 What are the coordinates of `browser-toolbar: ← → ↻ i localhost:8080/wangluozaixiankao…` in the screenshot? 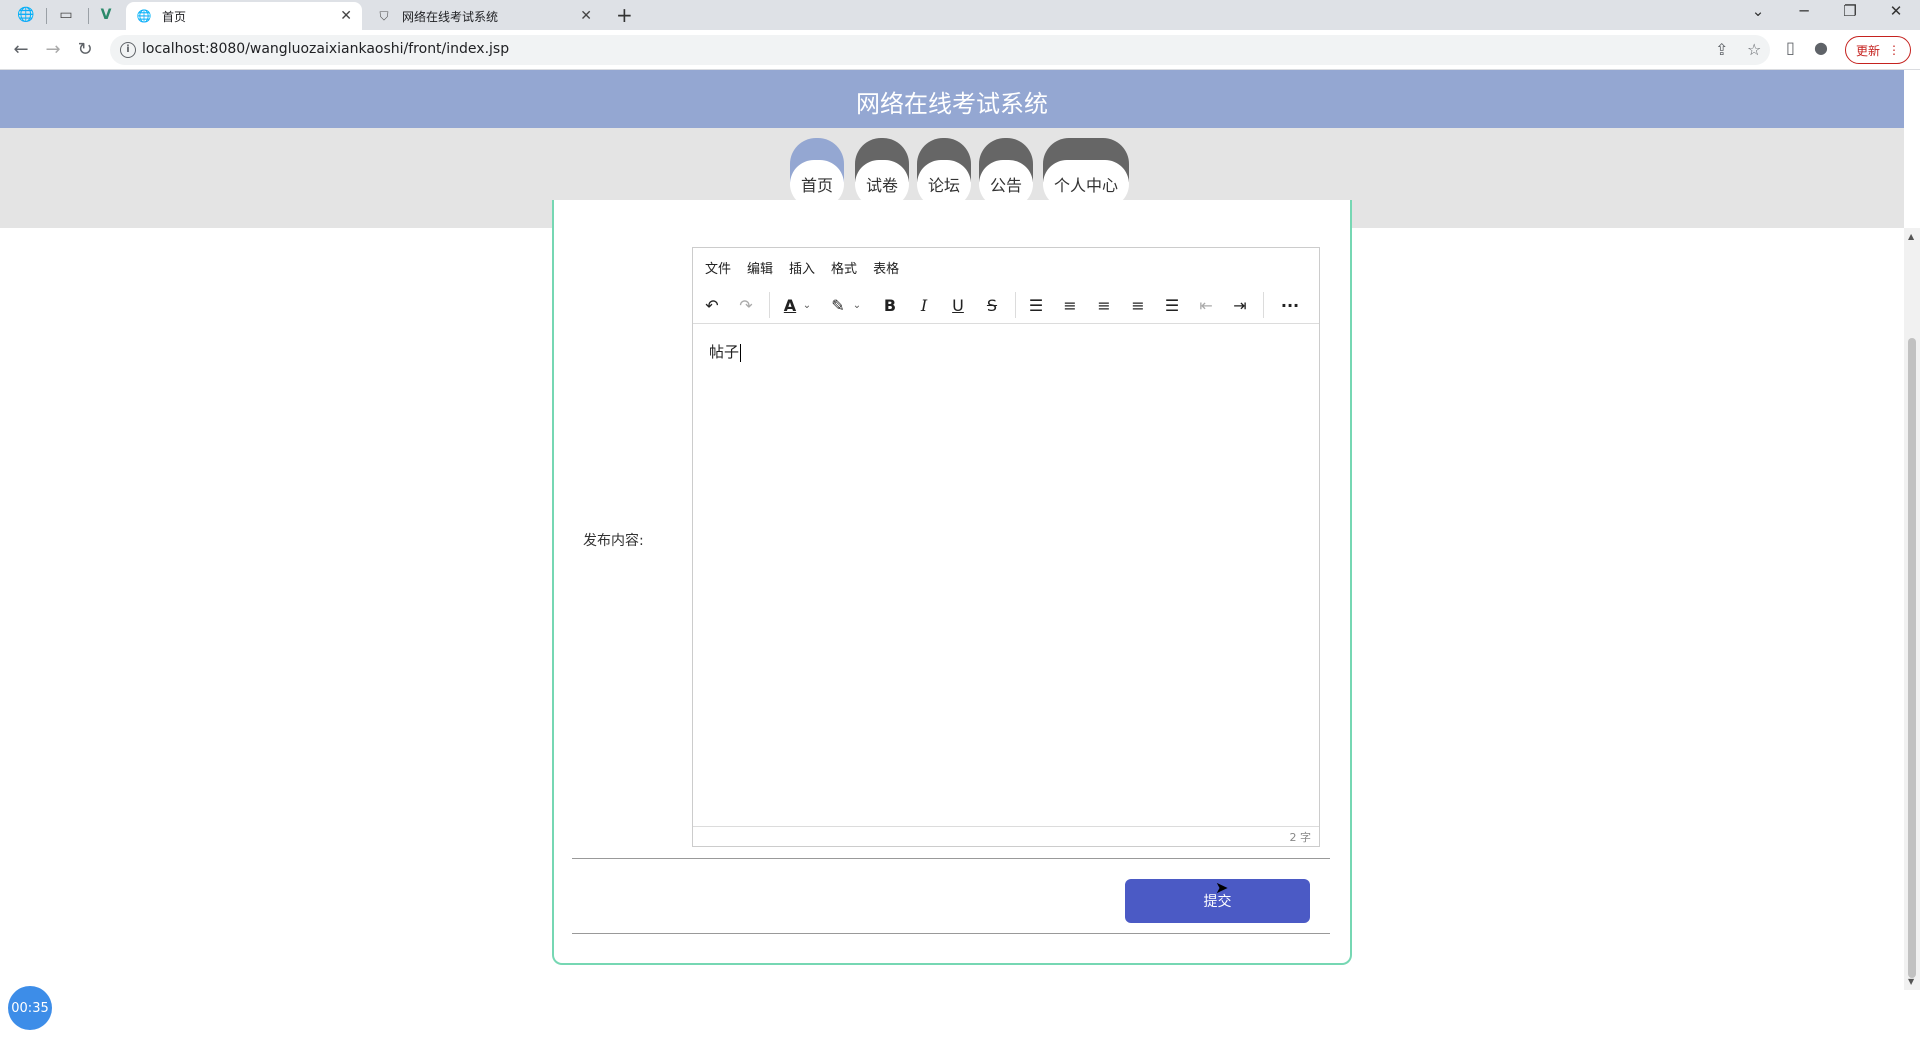 It's located at (960, 50).